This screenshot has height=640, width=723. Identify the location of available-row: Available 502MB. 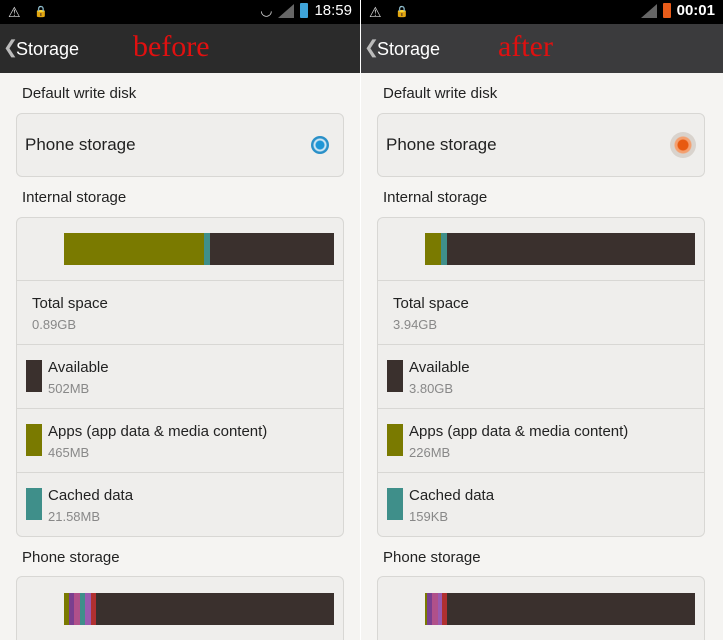
(180, 377).